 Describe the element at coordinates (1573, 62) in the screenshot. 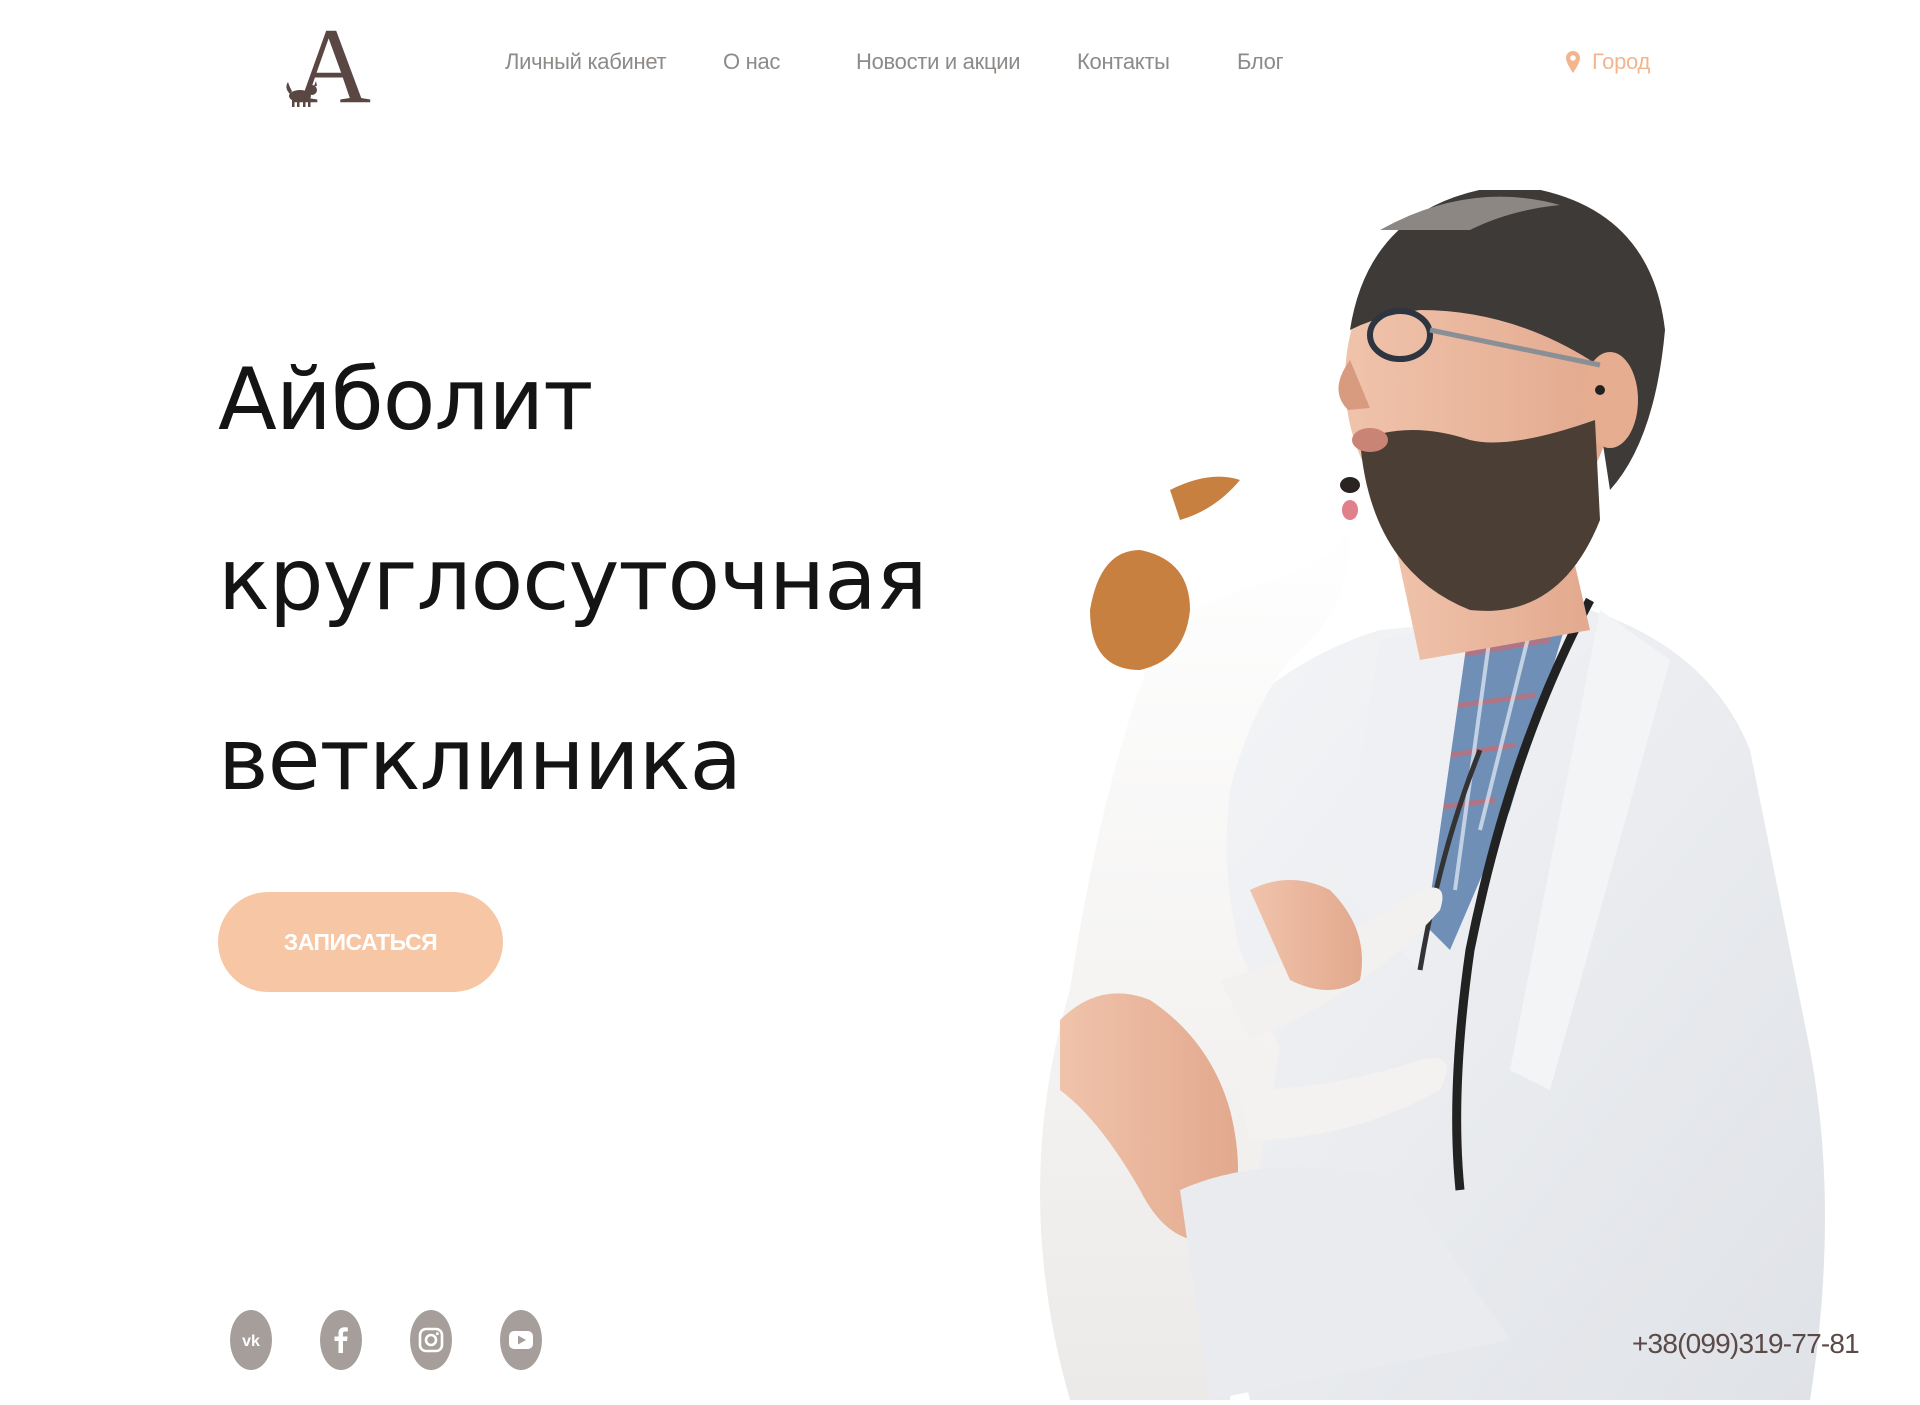

I see `location-pin-icon` at that location.